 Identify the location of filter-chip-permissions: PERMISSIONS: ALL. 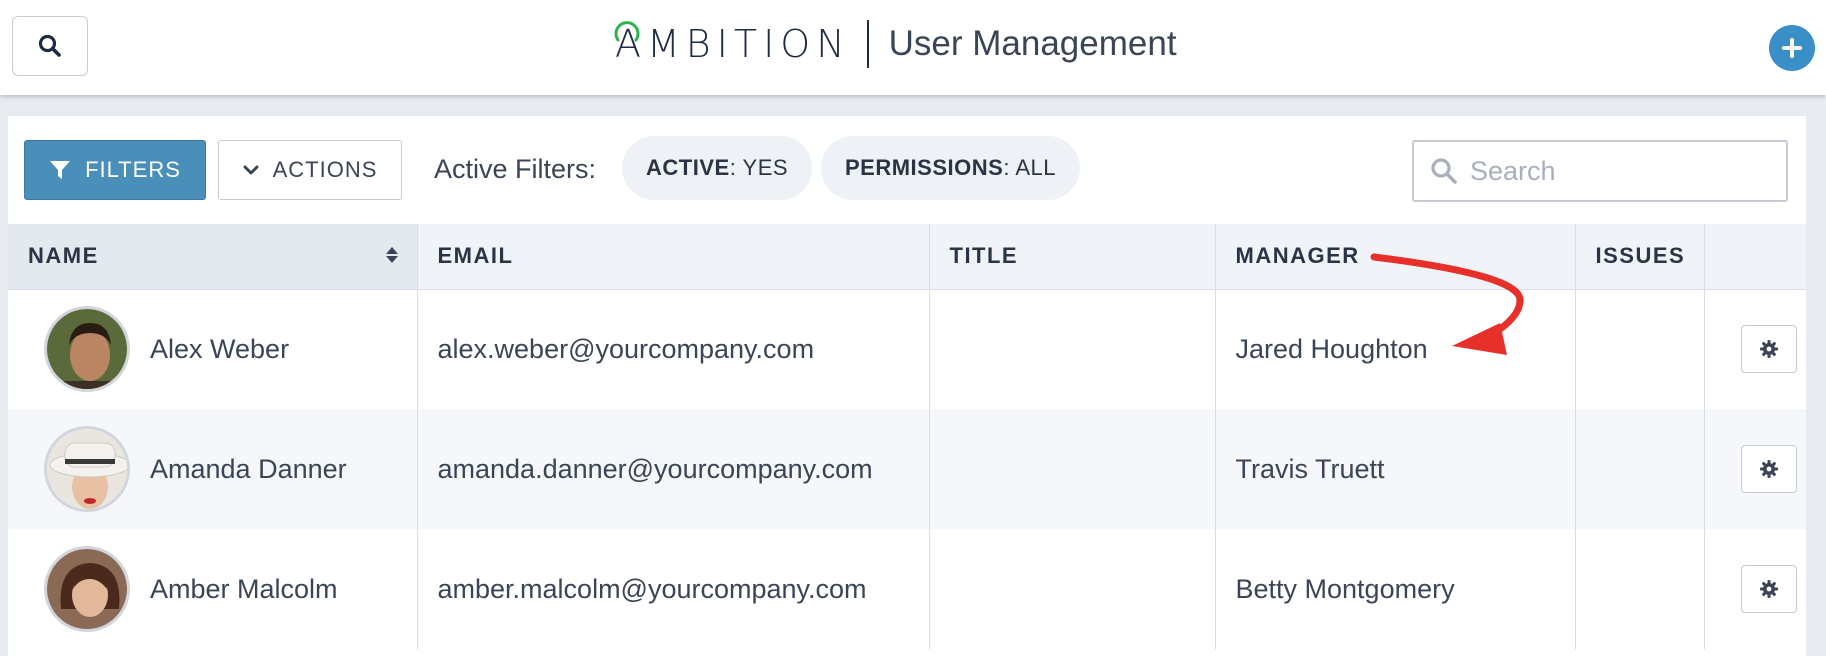
(950, 168).